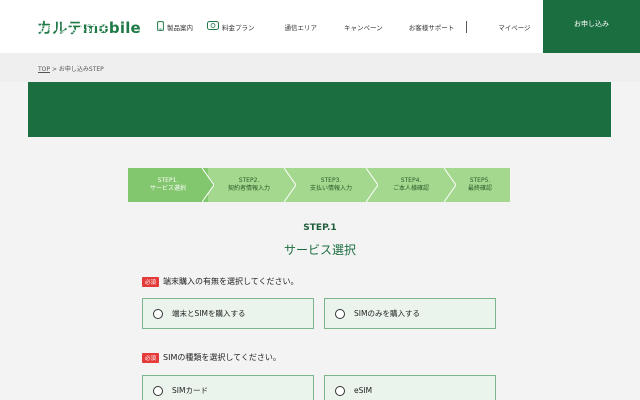 Image resolution: width=640 pixels, height=400 pixels. I want to click on nav-label: 通信エリア, so click(301, 27).